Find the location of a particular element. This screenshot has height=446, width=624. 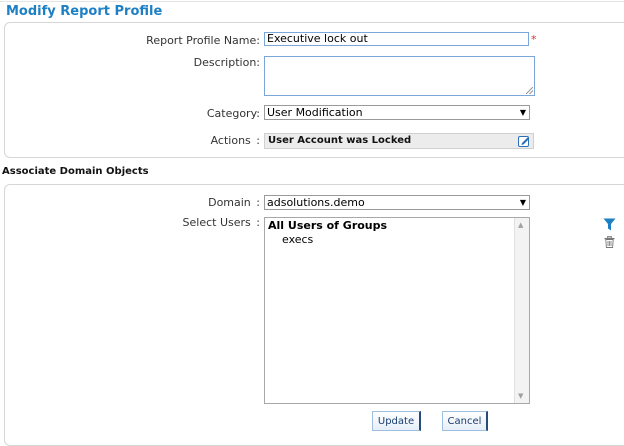

category-label: Category: is located at coordinates (233, 113).